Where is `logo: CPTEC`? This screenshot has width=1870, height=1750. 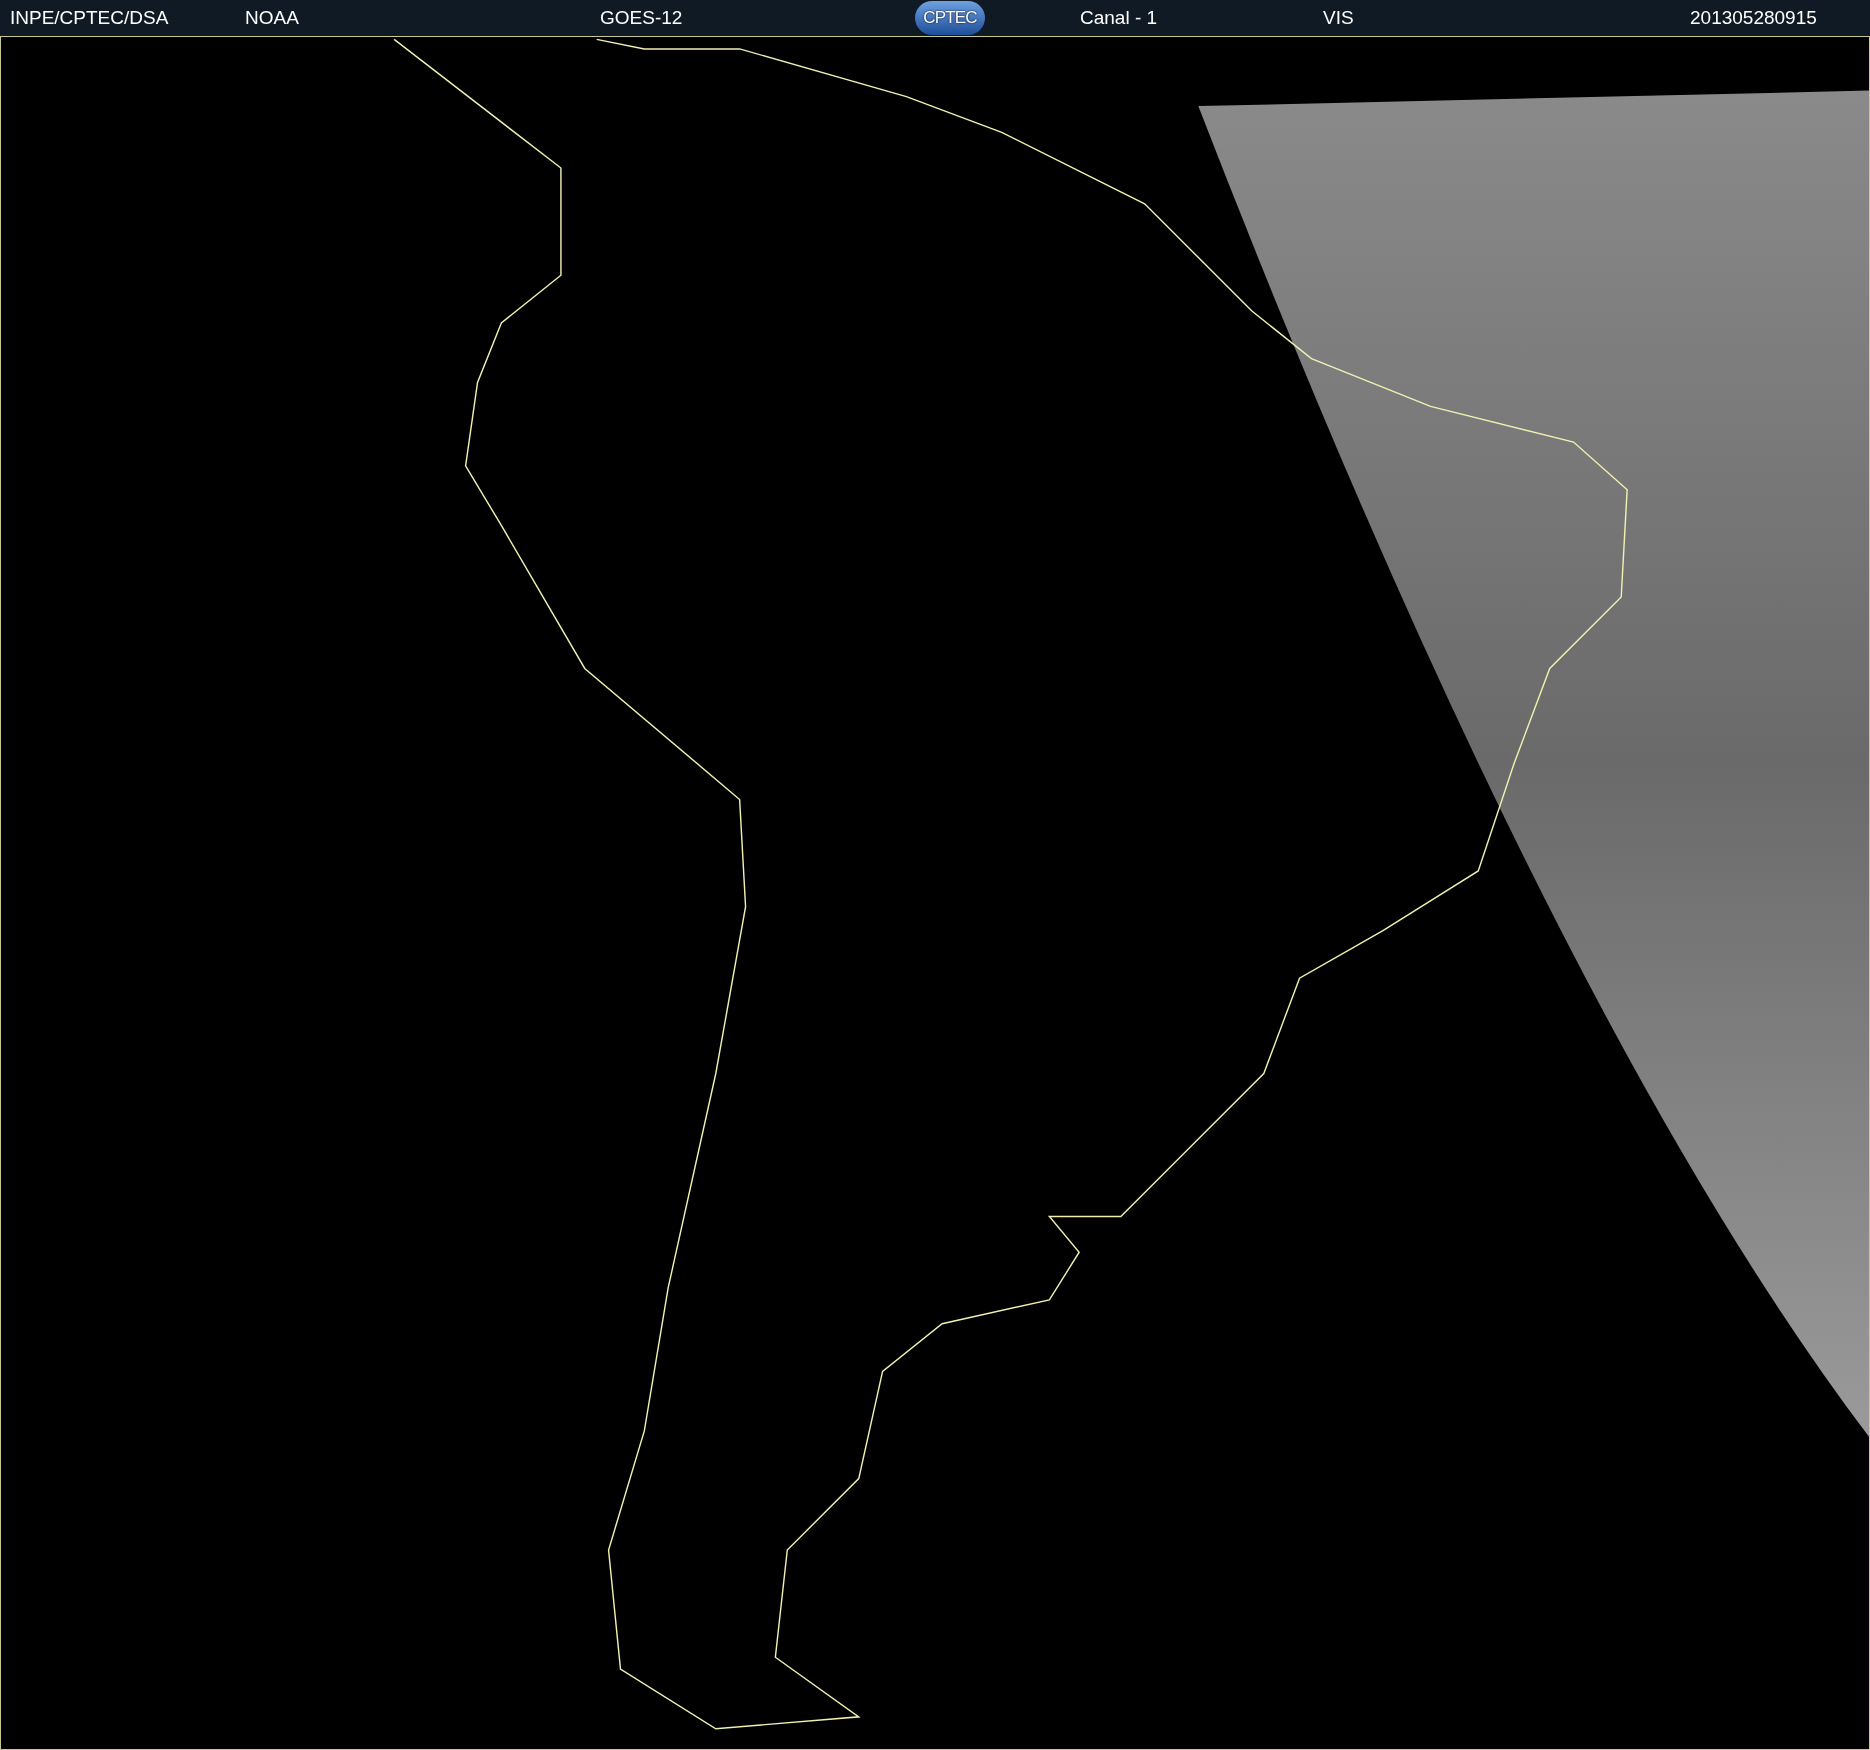
logo: CPTEC is located at coordinates (950, 18).